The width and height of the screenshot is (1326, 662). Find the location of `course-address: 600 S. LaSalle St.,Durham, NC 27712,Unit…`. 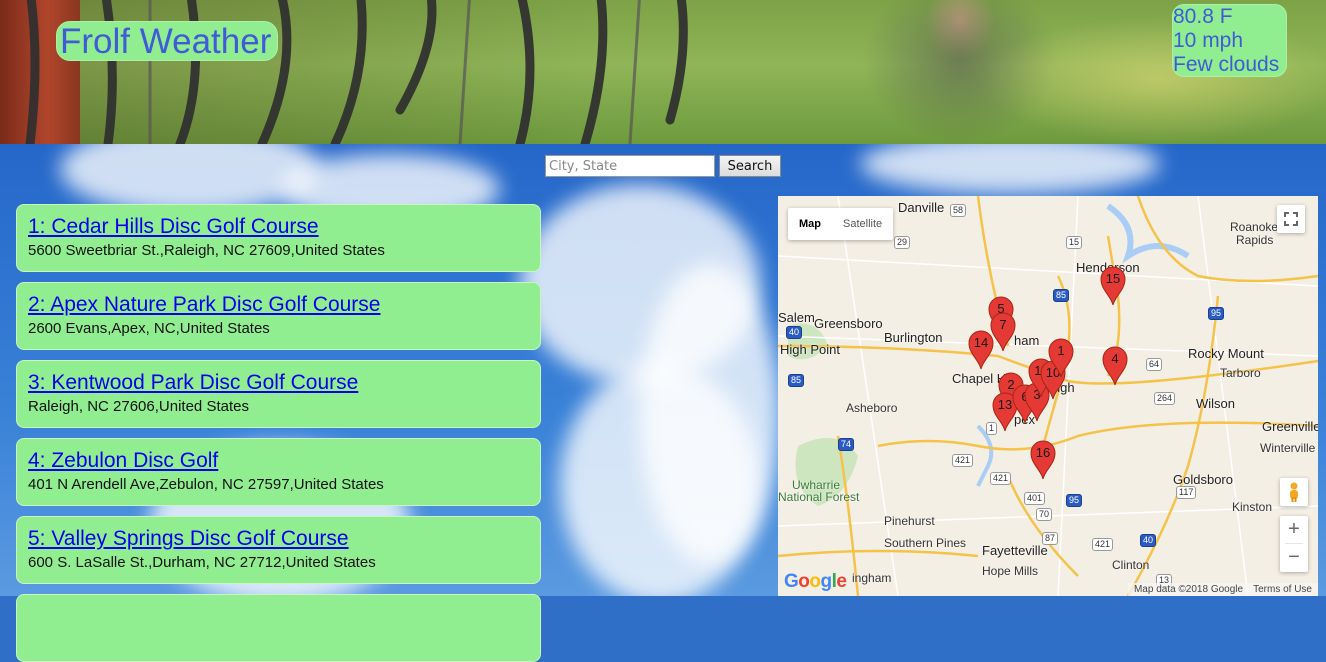

course-address: 600 S. LaSalle St.,Durham, NC 27712,Unit… is located at coordinates (202, 562).